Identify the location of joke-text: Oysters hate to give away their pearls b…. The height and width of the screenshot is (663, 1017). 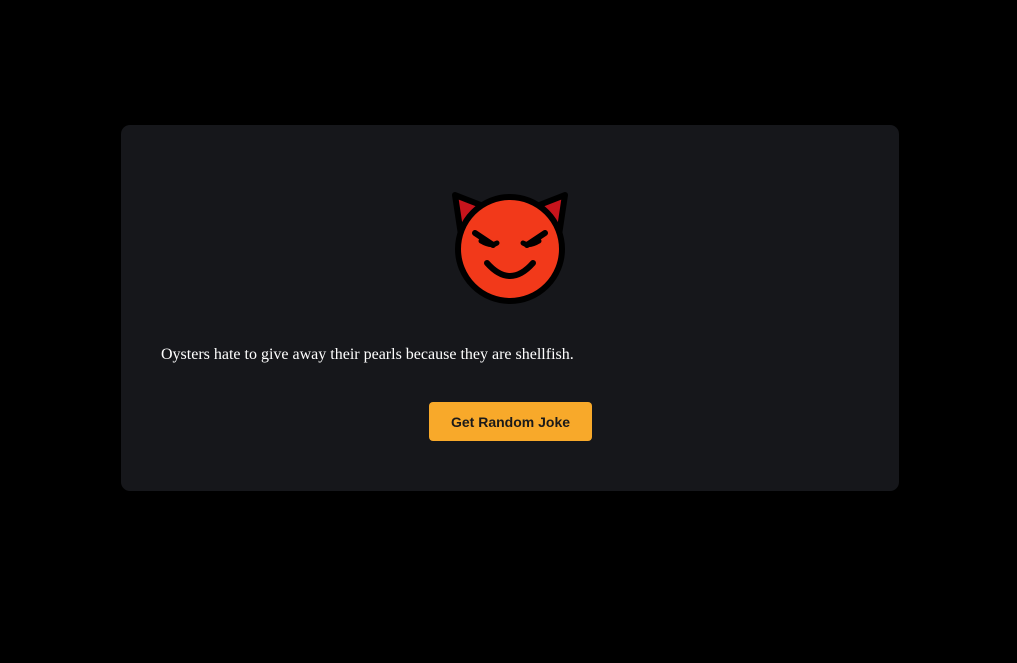
(367, 354).